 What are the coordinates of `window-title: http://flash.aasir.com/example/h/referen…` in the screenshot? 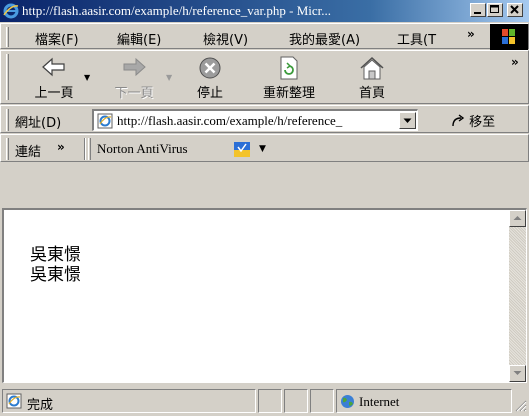 It's located at (177, 10).